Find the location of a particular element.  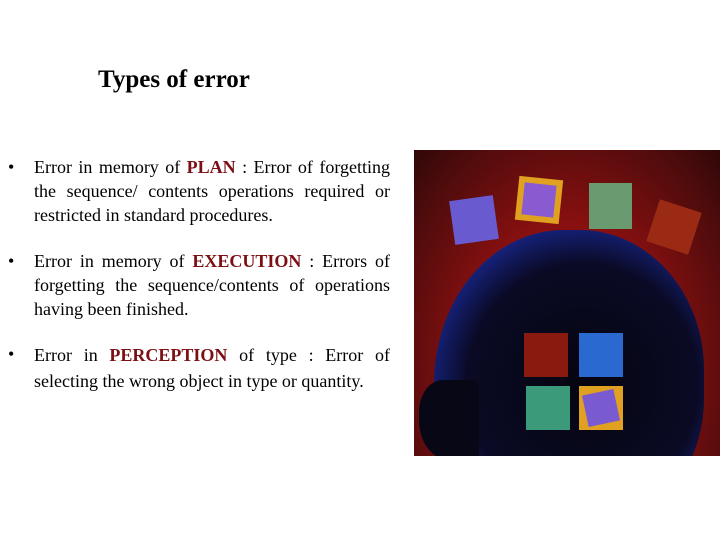

floating-card-keys-icon is located at coordinates (474, 220).